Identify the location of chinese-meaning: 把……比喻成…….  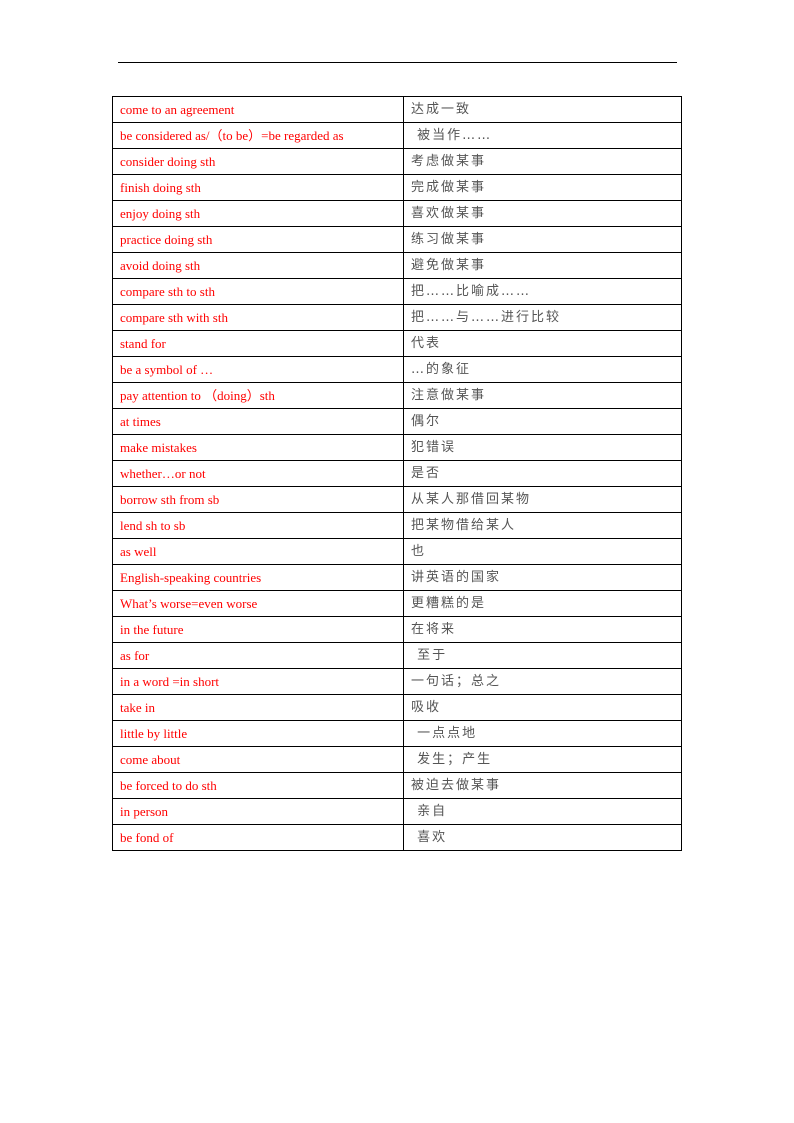
(542, 291).